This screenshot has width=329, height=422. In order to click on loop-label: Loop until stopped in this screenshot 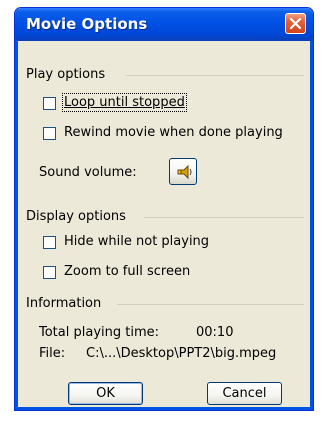, I will do `click(124, 102)`.